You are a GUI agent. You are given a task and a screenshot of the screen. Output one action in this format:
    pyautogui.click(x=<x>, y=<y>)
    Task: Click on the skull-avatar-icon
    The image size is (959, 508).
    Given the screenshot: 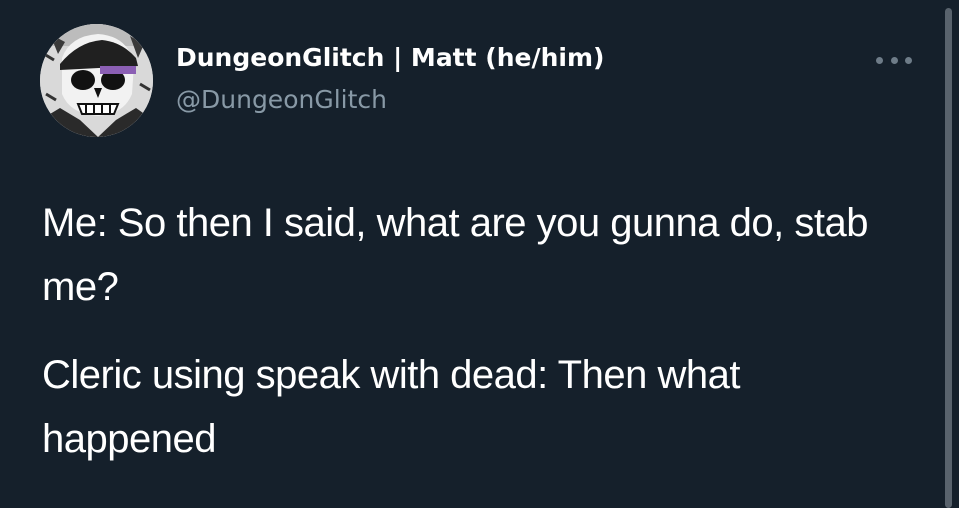 What is the action you would take?
    pyautogui.click(x=96, y=80)
    